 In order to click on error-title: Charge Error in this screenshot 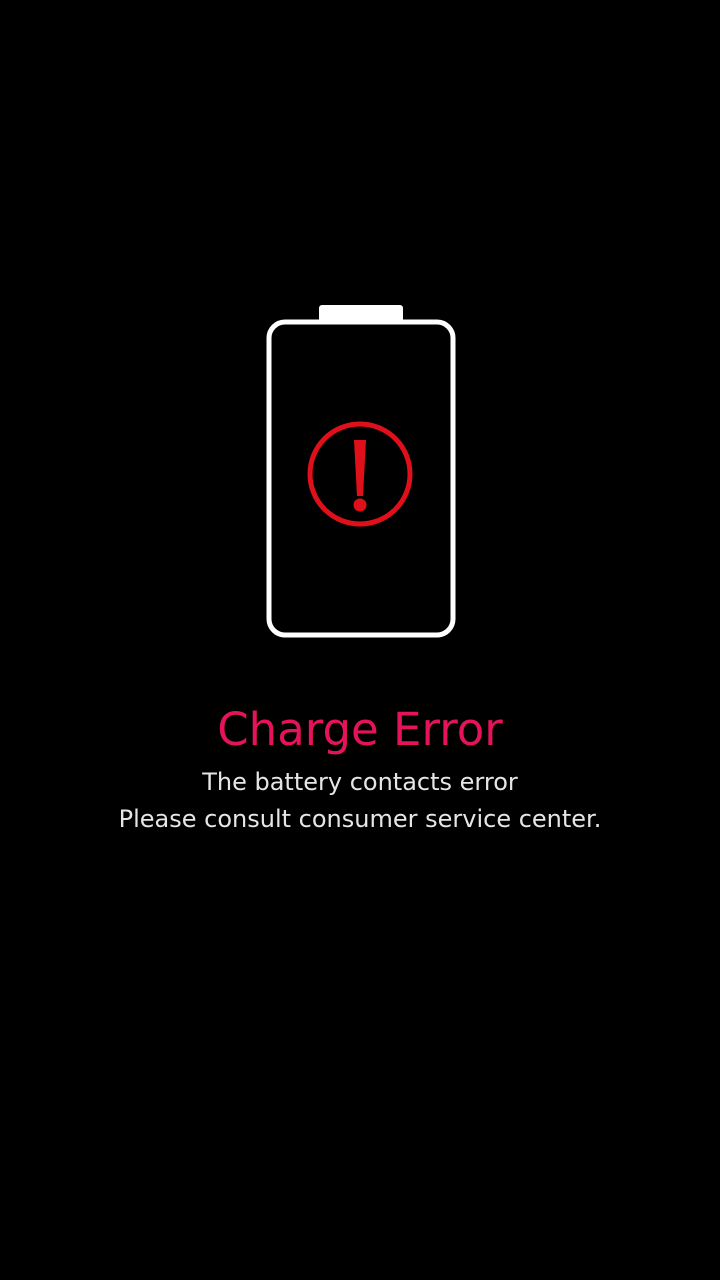, I will do `click(360, 729)`.